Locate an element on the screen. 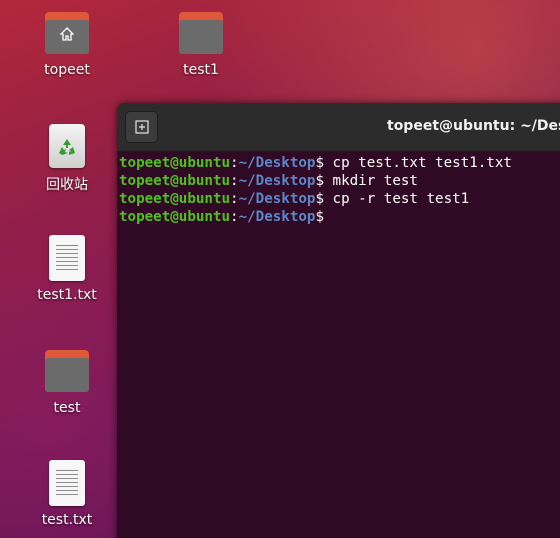  desktop-icon-label: topeet is located at coordinates (67, 70).